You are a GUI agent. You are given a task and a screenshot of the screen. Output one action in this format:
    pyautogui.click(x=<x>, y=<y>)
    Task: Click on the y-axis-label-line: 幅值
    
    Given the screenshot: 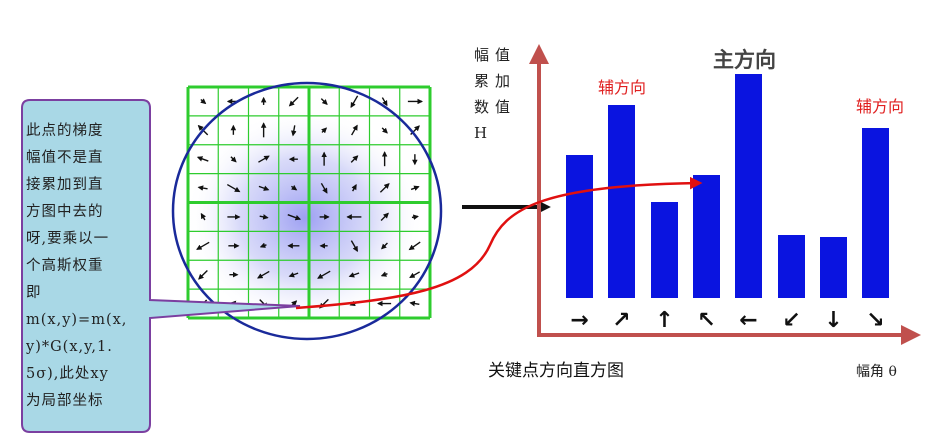 What is the action you would take?
    pyautogui.click(x=495, y=55)
    